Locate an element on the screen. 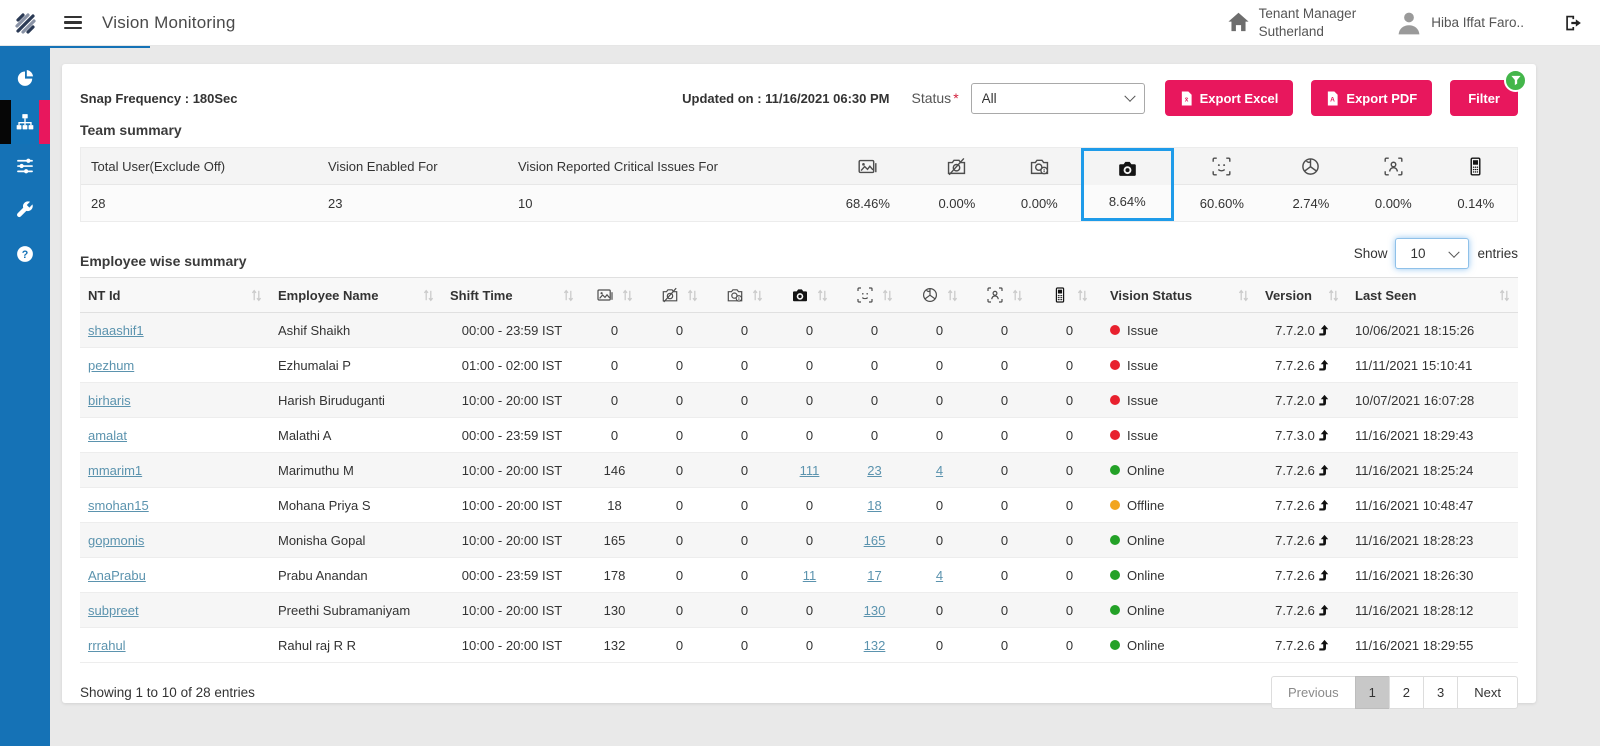 The width and height of the screenshot is (1600, 746). sidebar-item-pie-chart is located at coordinates (25, 78).